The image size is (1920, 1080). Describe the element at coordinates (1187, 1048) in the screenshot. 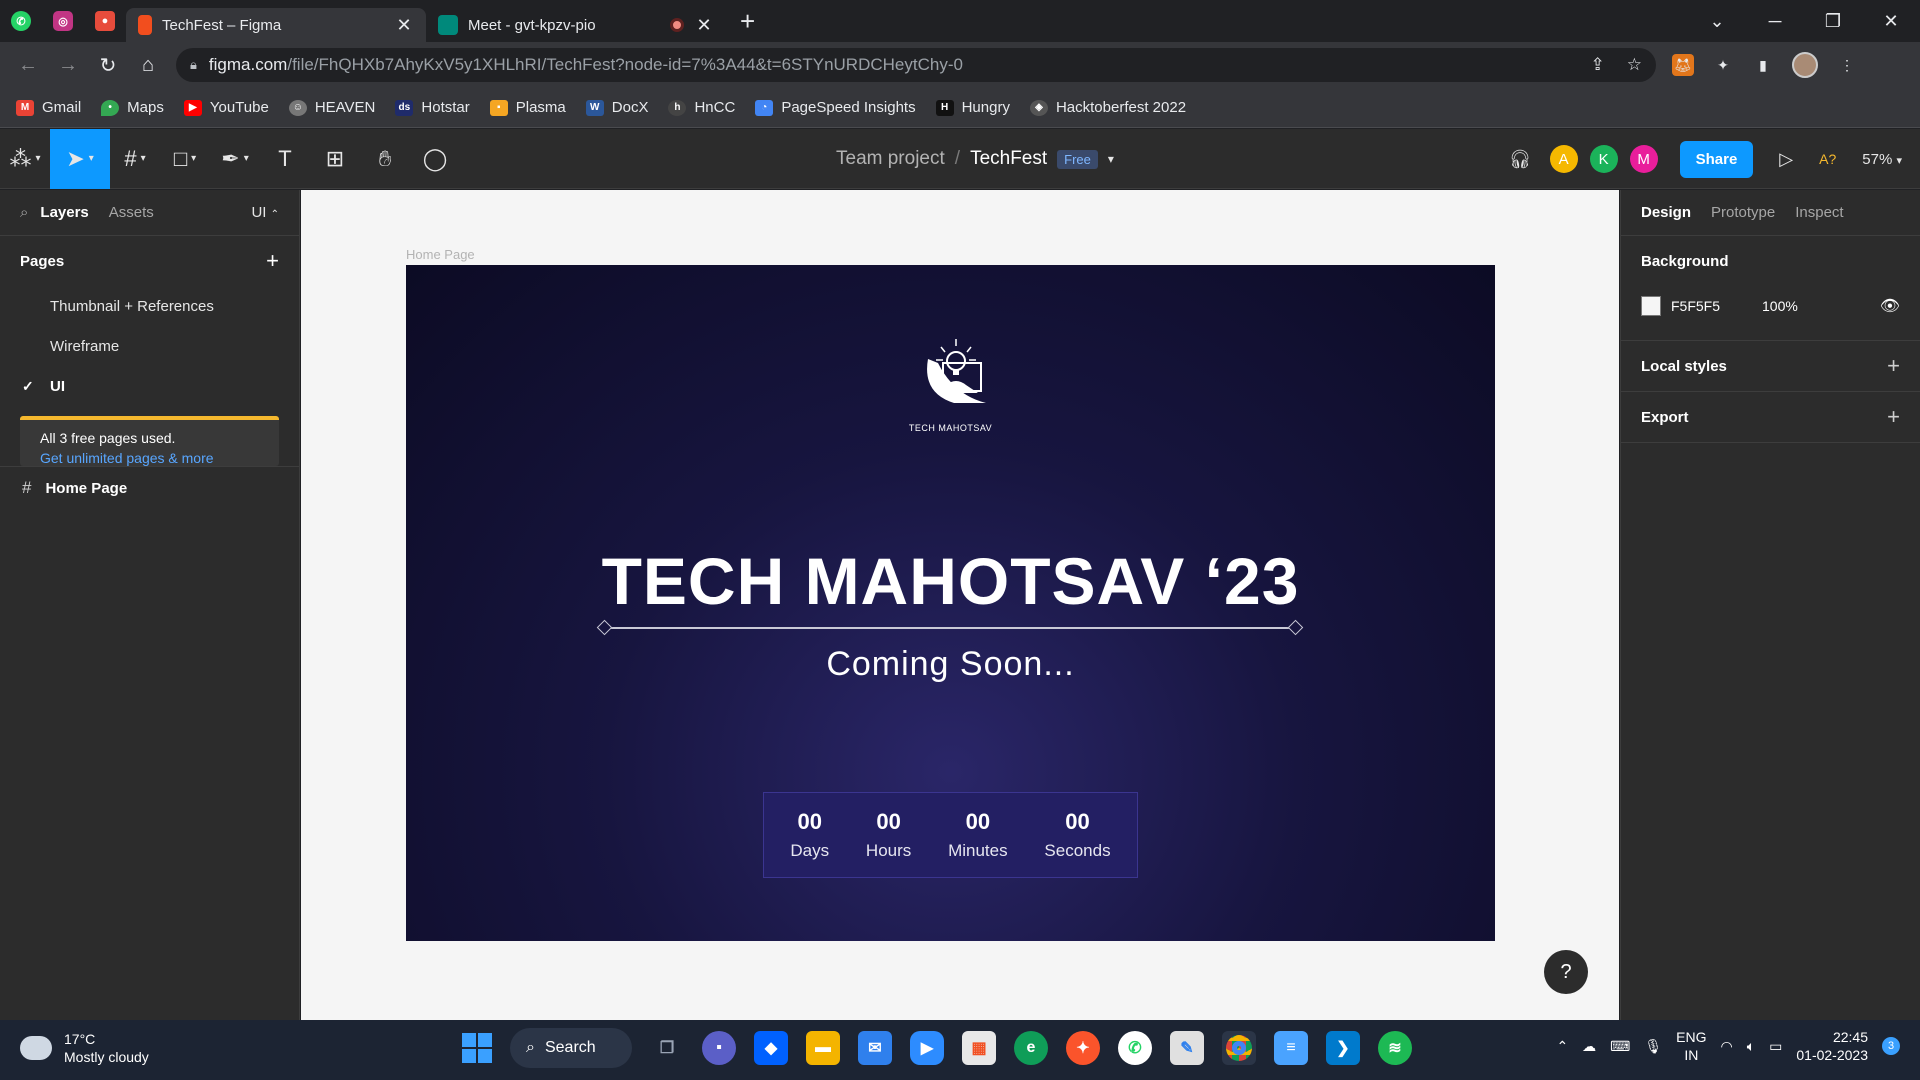

I see `pdf-editor-icon: ✎` at that location.